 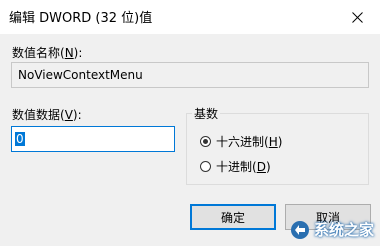 I want to click on value-name-text: NoViewContextMenu, so click(x=80, y=75).